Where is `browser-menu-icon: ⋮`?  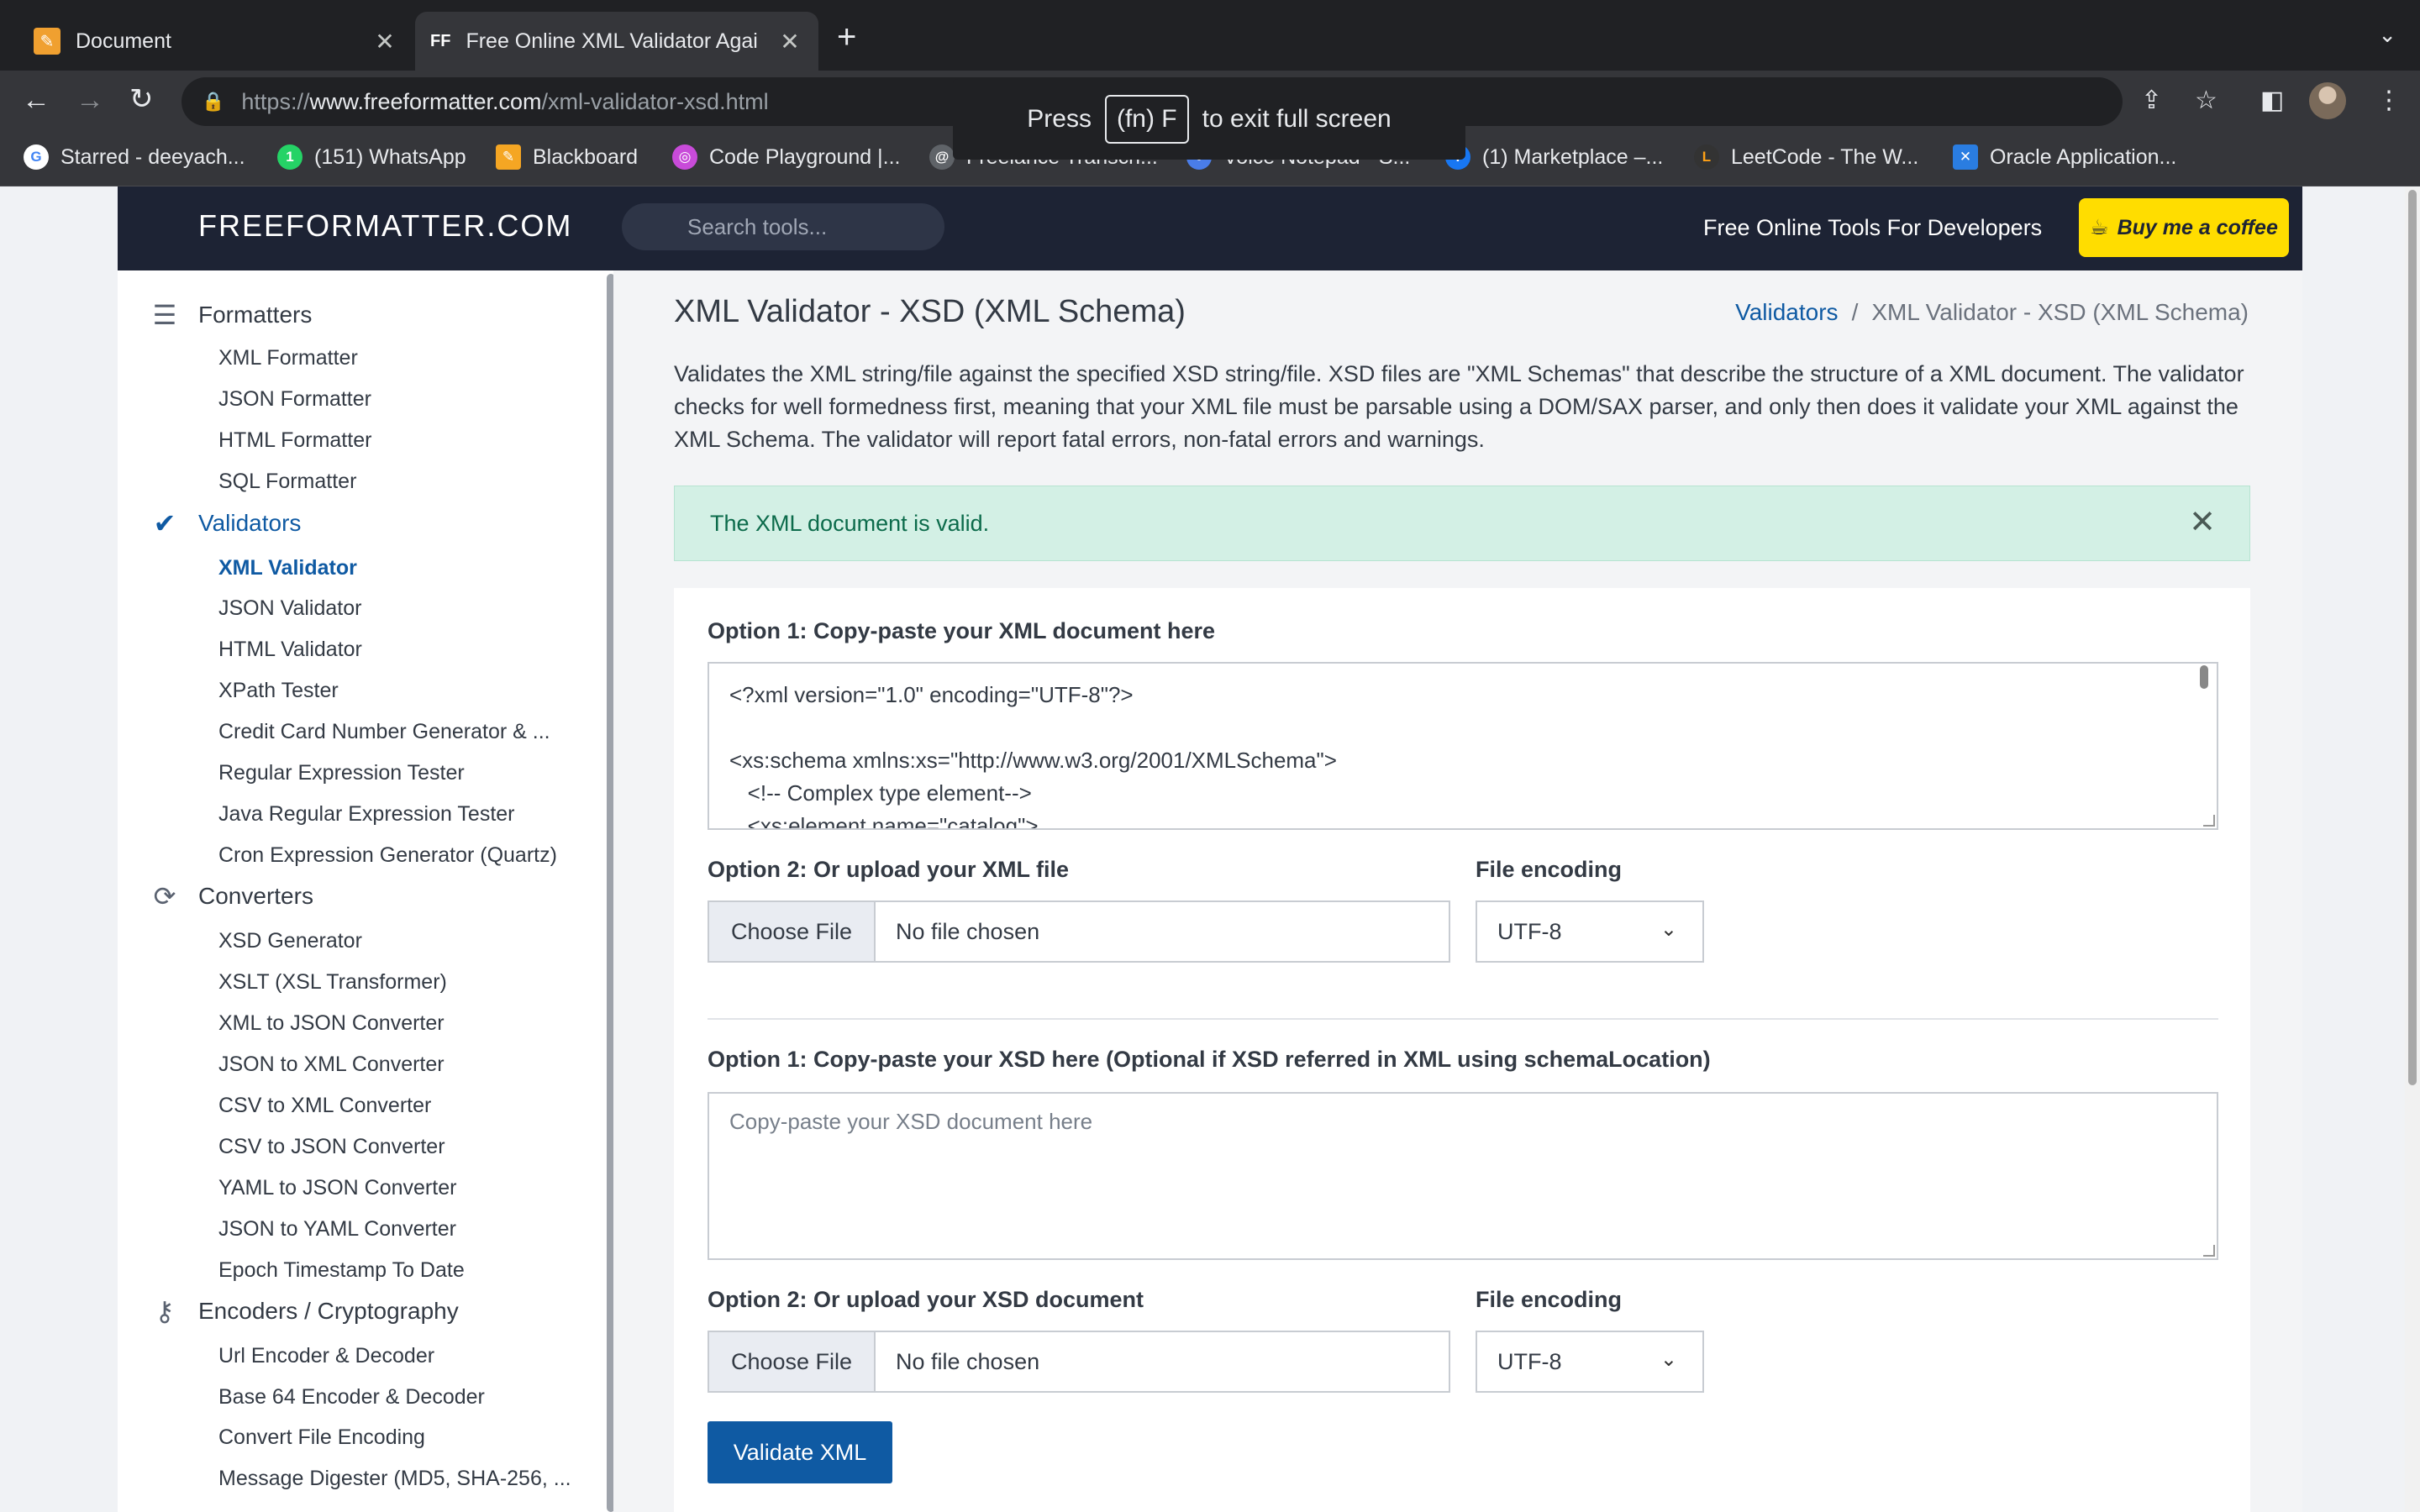
browser-menu-icon: ⋮ is located at coordinates (2389, 100).